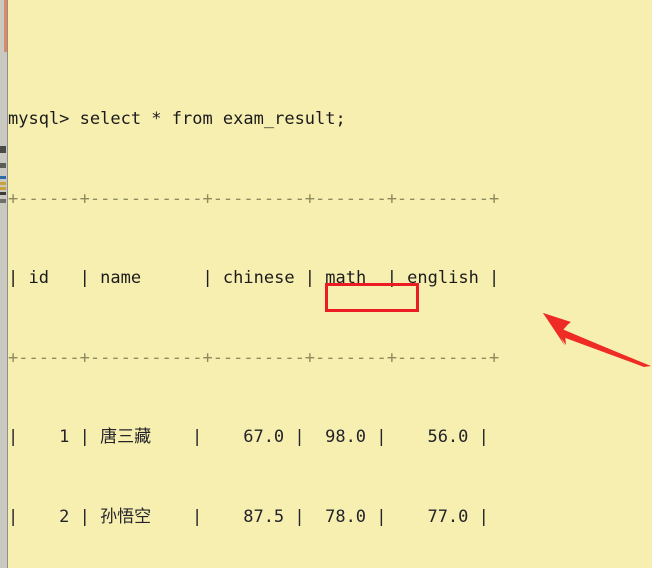  I want to click on table-row: | 2 | 孙悟空 | 87.5 | 78.0 | 77.0 |, so click(248, 516).